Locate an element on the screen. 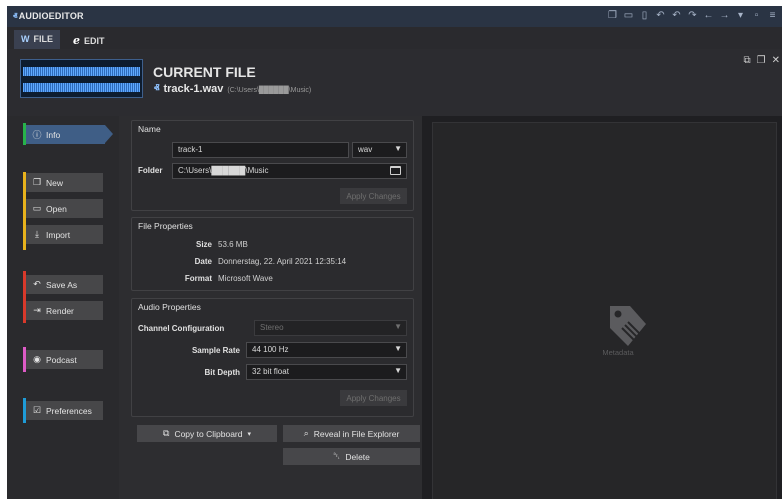 This screenshot has height=503, width=782. folder-label: Folder is located at coordinates (150, 170).